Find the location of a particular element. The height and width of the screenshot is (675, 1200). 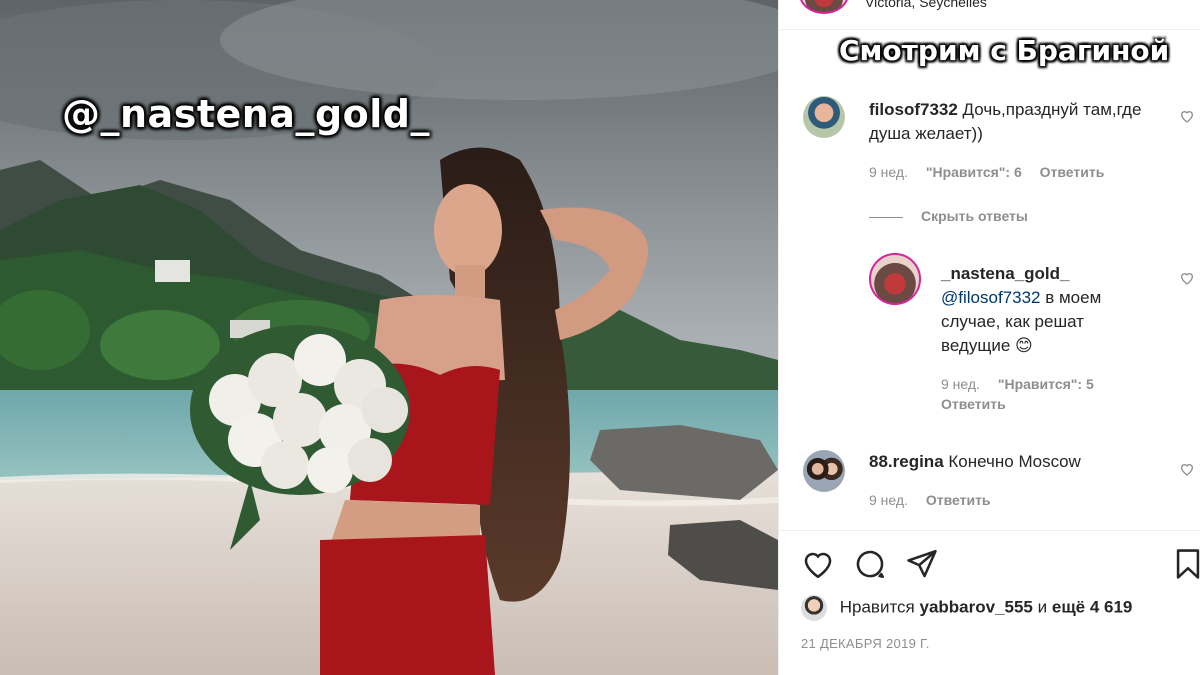

heart-icon is located at coordinates (818, 564).